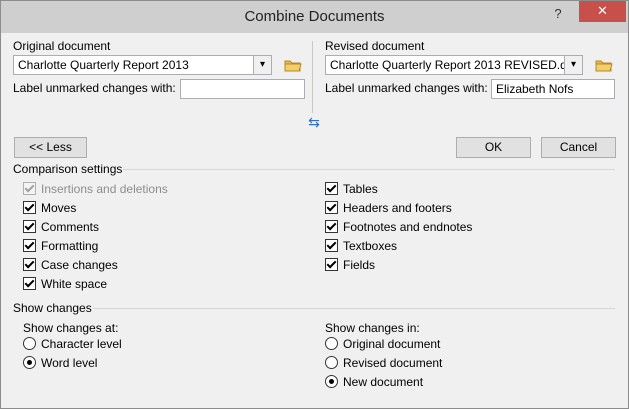 The height and width of the screenshot is (409, 629). What do you see at coordinates (70, 246) in the screenshot?
I see `checkbox-label: Formatting` at bounding box center [70, 246].